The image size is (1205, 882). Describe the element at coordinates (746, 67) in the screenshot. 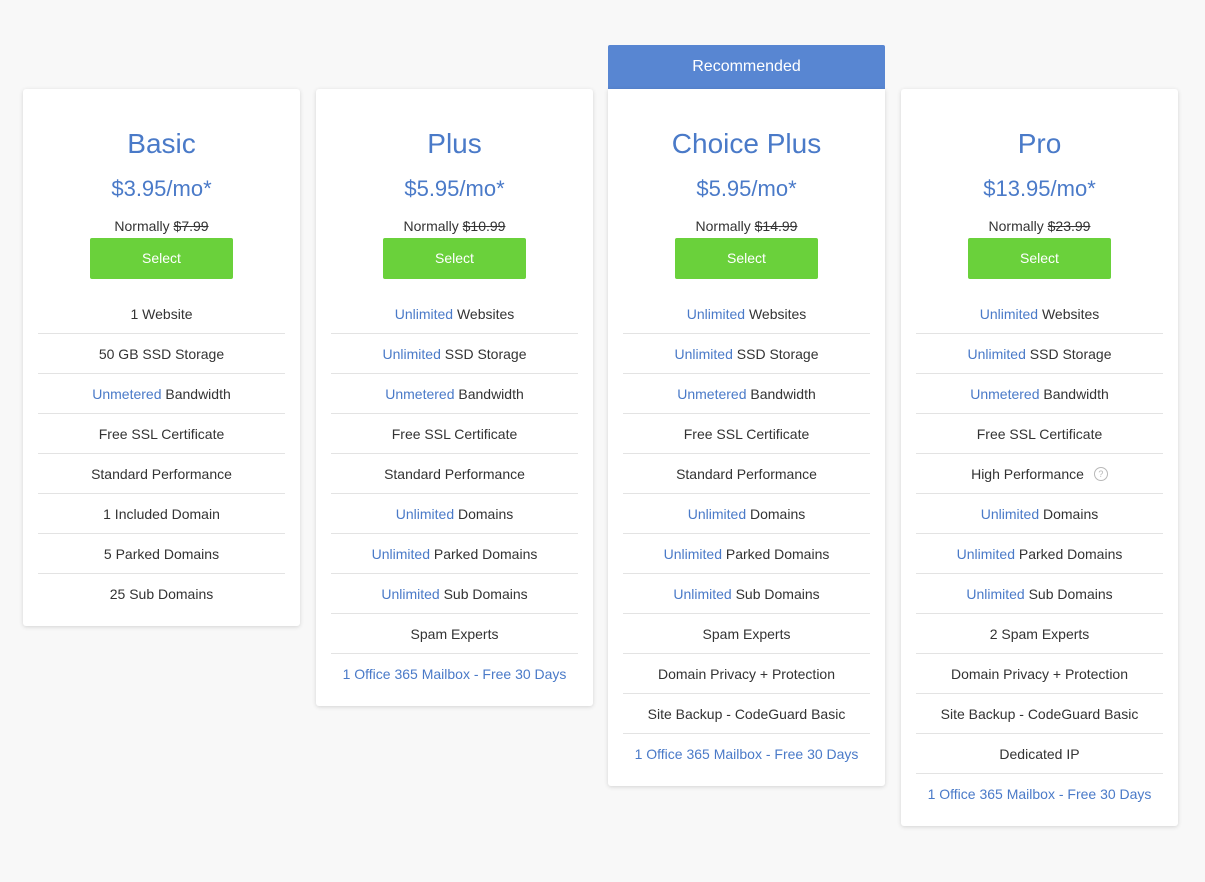

I see `recommended-ribbon: Recommended` at that location.